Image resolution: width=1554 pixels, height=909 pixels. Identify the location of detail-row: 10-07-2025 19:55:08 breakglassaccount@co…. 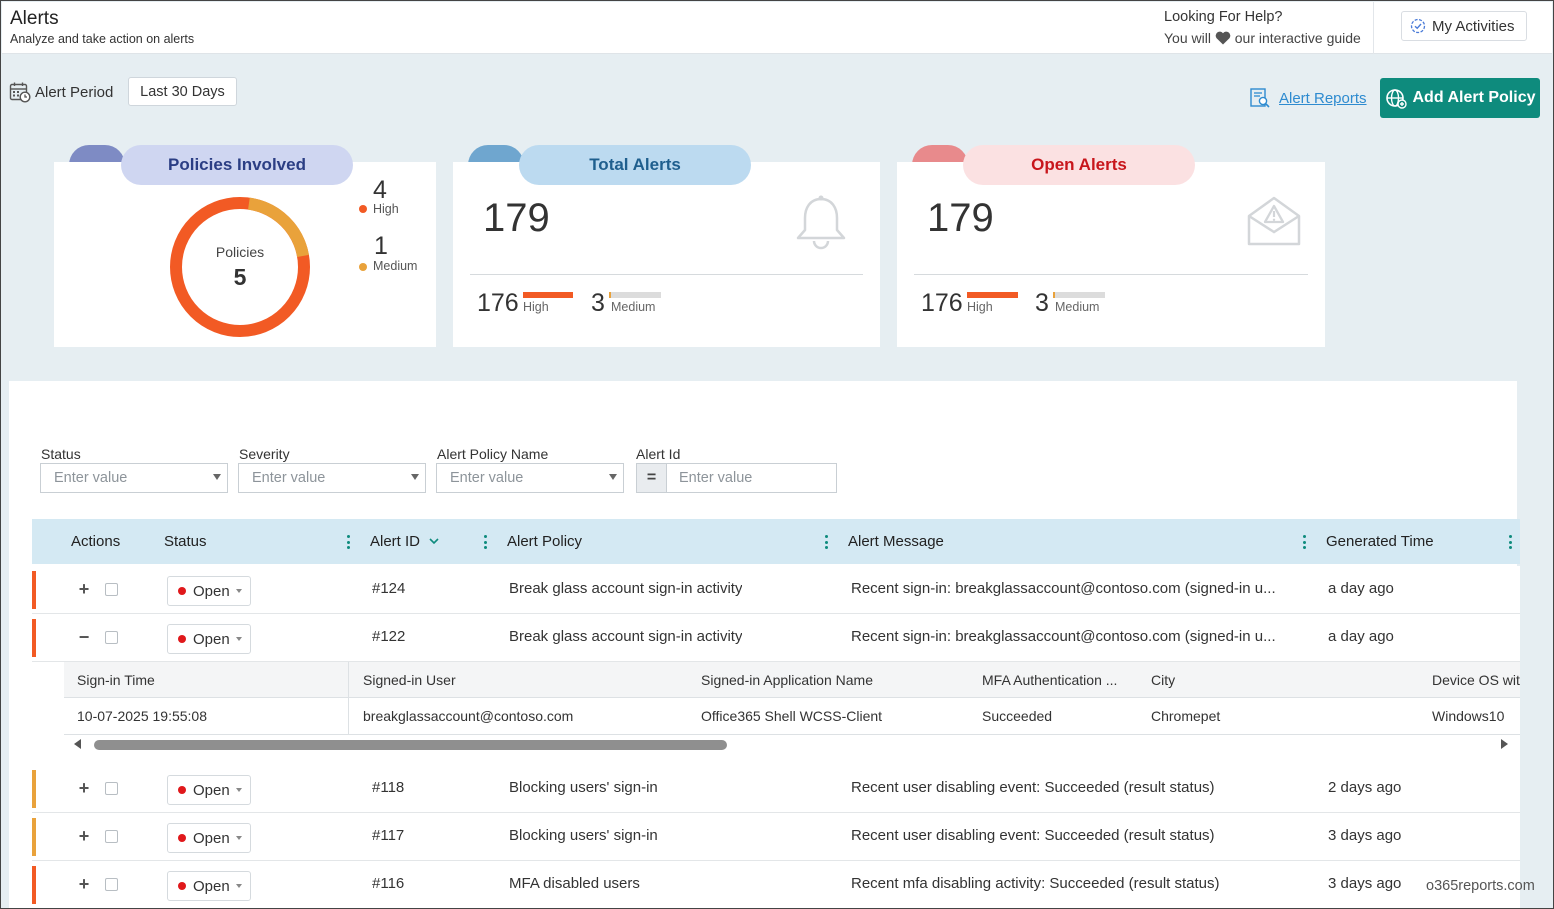
(792, 716).